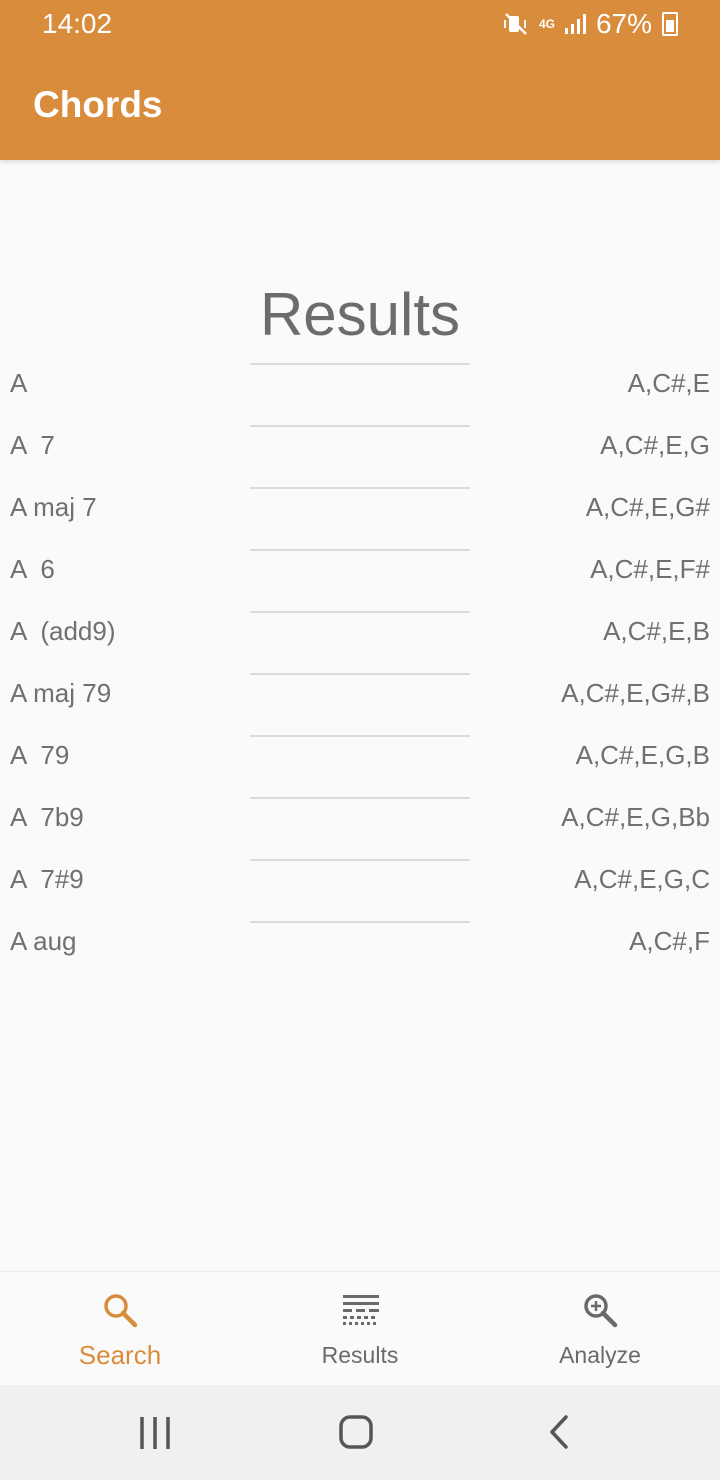 This screenshot has height=1480, width=720. I want to click on network-type-icon: 4G, so click(547, 24).